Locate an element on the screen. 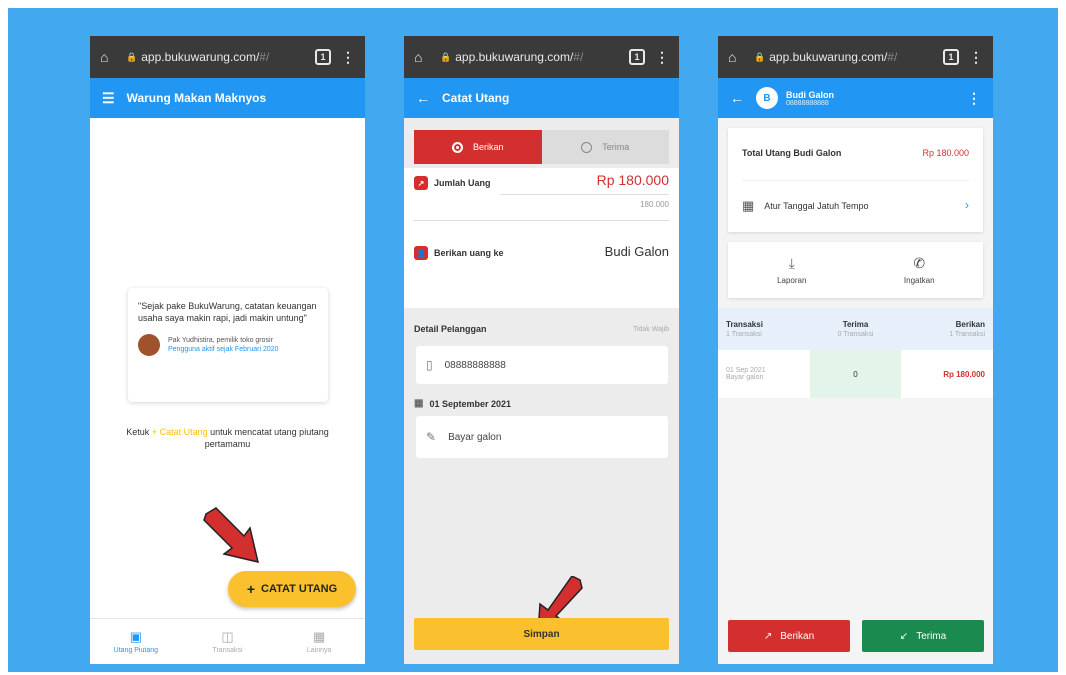  catat-utang-button: + CATAT UTANG is located at coordinates (292, 589).